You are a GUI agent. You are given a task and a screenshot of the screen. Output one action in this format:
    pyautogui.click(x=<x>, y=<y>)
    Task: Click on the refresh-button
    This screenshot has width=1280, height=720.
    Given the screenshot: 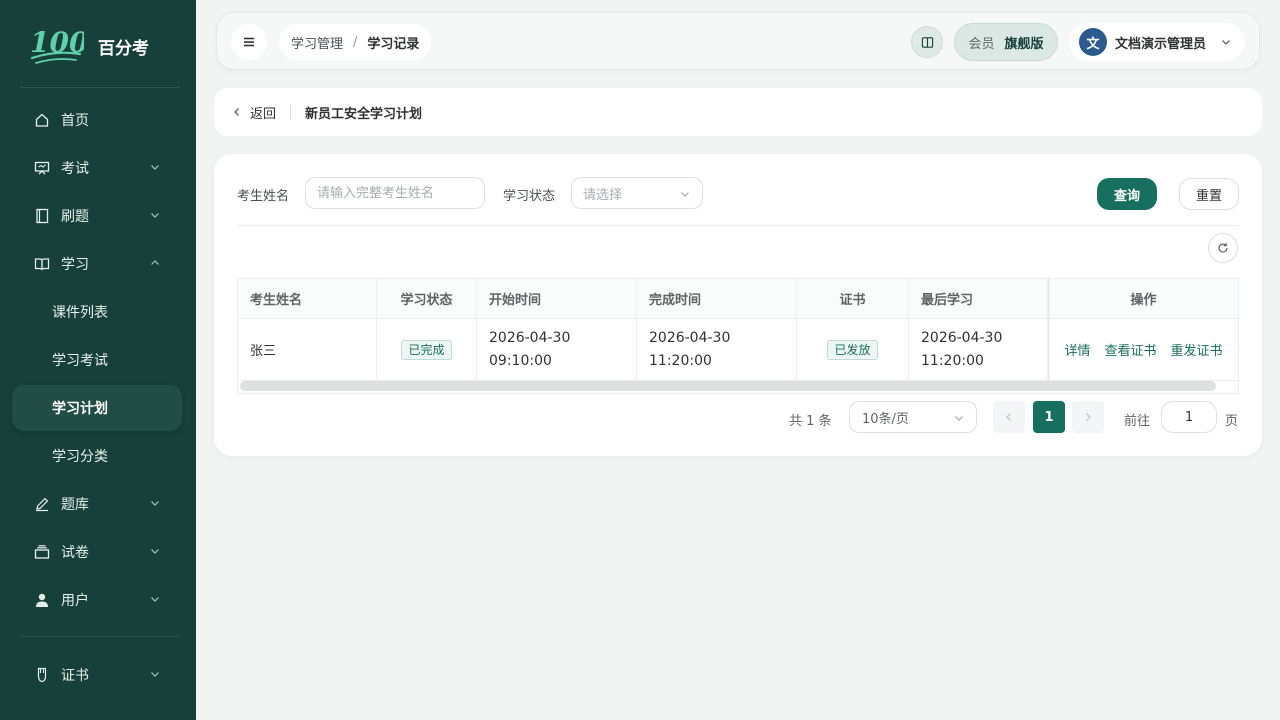 What is the action you would take?
    pyautogui.click(x=1223, y=248)
    